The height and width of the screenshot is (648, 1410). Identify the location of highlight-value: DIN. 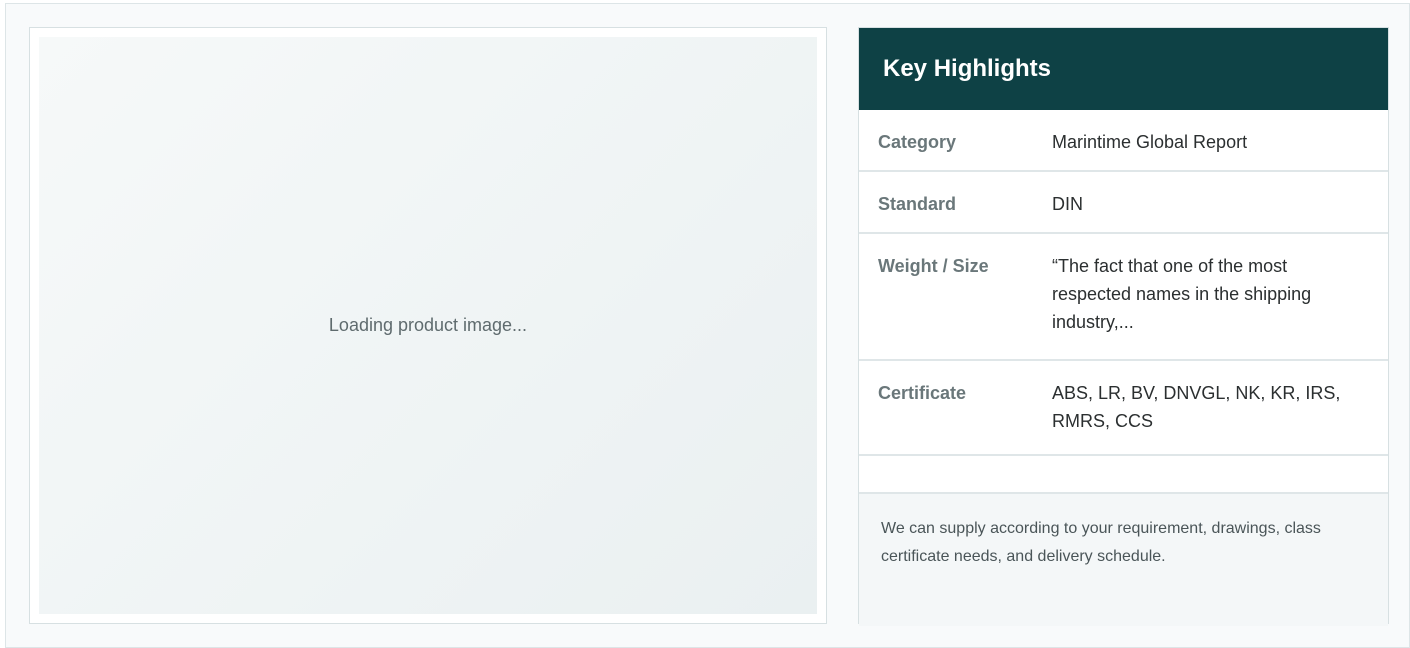
(1067, 204).